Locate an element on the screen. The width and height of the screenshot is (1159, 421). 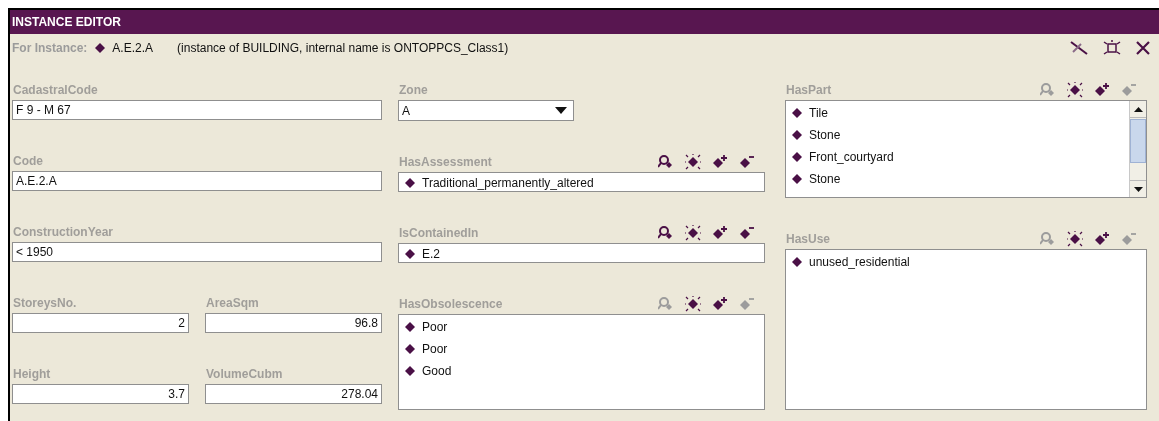
field-label: AreaSqm is located at coordinates (232, 303).